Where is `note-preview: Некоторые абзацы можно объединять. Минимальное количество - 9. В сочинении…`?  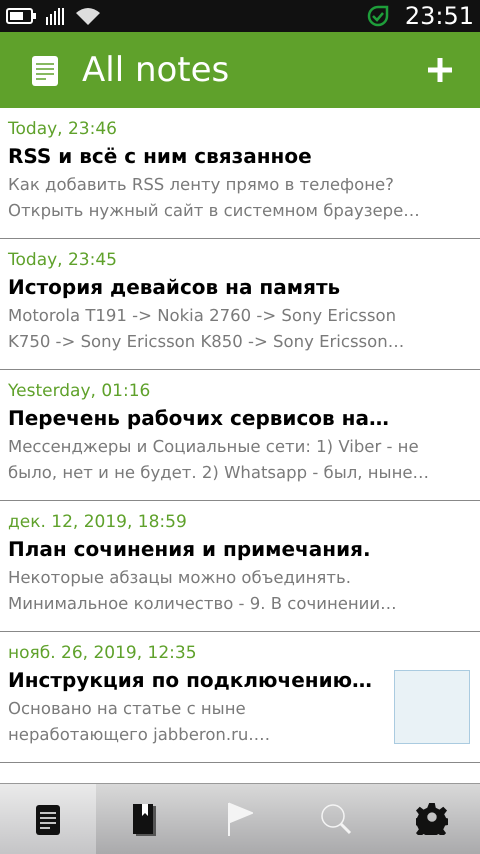
note-preview: Некоторые абзацы можно объединять. Минимальное количество - 9. В сочинении… is located at coordinates (203, 591).